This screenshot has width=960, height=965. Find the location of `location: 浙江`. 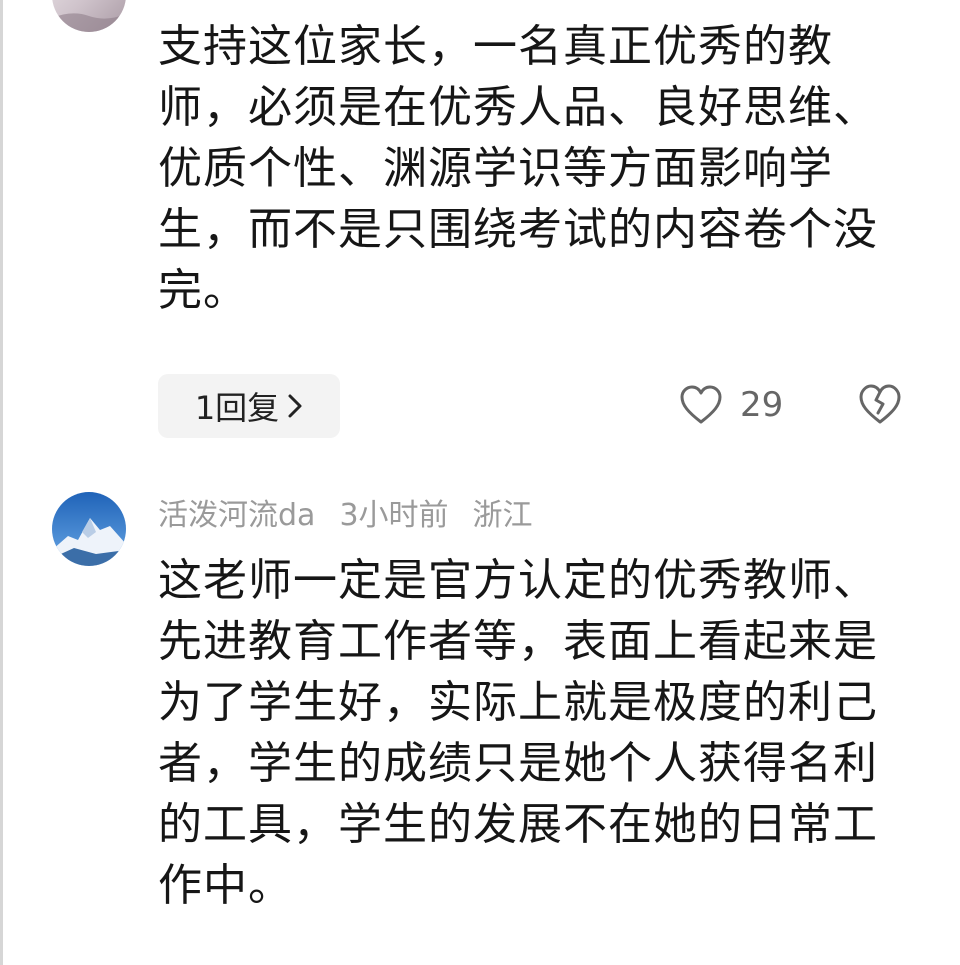

location: 浙江 is located at coordinates (502, 515).